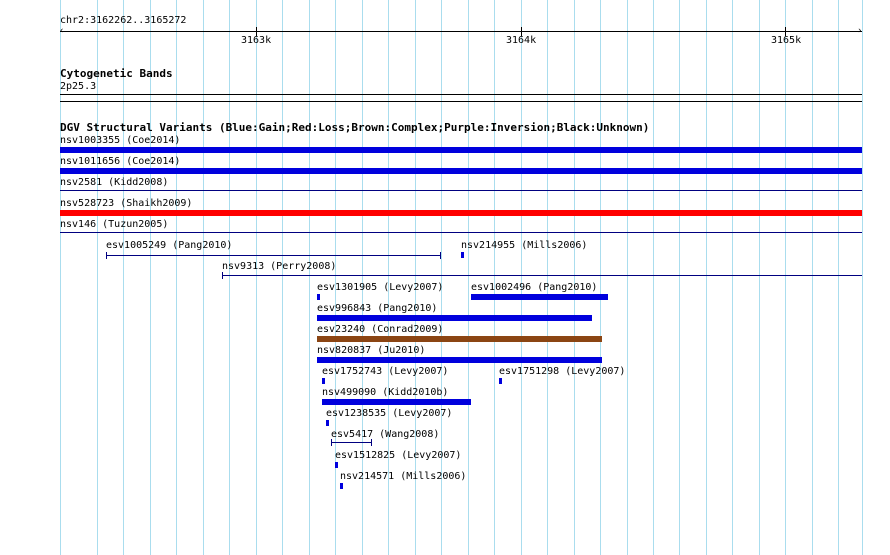  Describe the element at coordinates (116, 73) in the screenshot. I see `cytoband-track-title: Cytogenetic Bands` at that location.